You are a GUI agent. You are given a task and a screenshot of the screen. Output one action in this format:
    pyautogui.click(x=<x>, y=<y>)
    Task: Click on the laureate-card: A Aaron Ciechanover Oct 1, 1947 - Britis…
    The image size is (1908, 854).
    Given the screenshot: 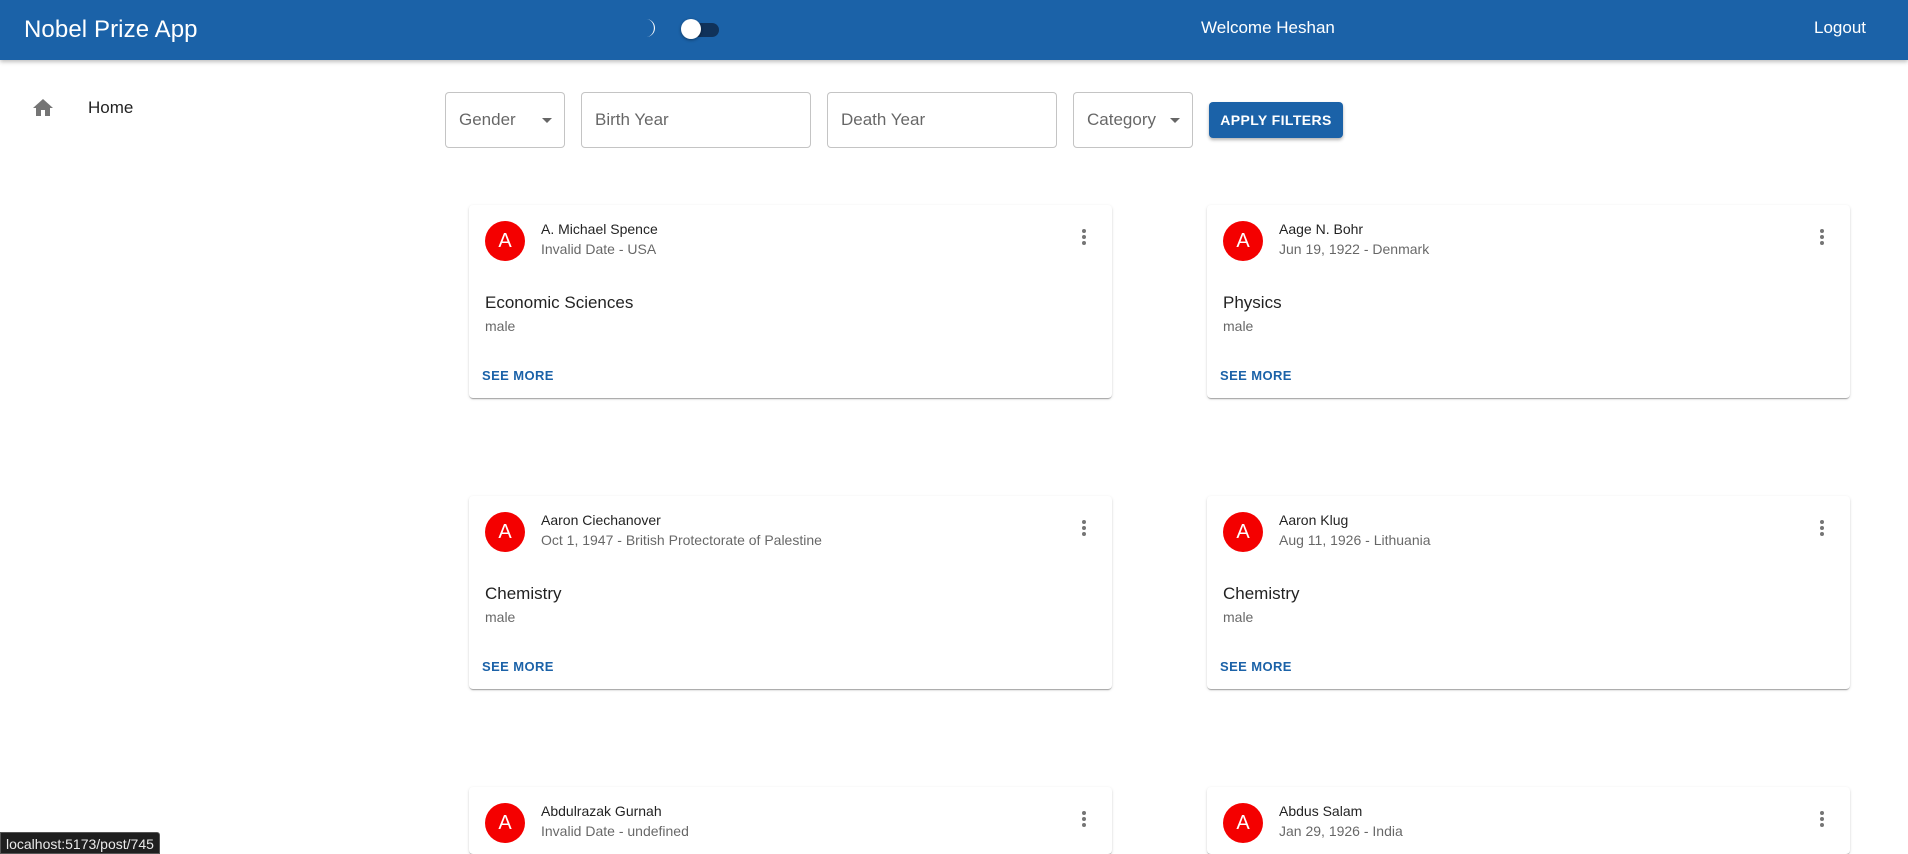 What is the action you would take?
    pyautogui.click(x=790, y=592)
    